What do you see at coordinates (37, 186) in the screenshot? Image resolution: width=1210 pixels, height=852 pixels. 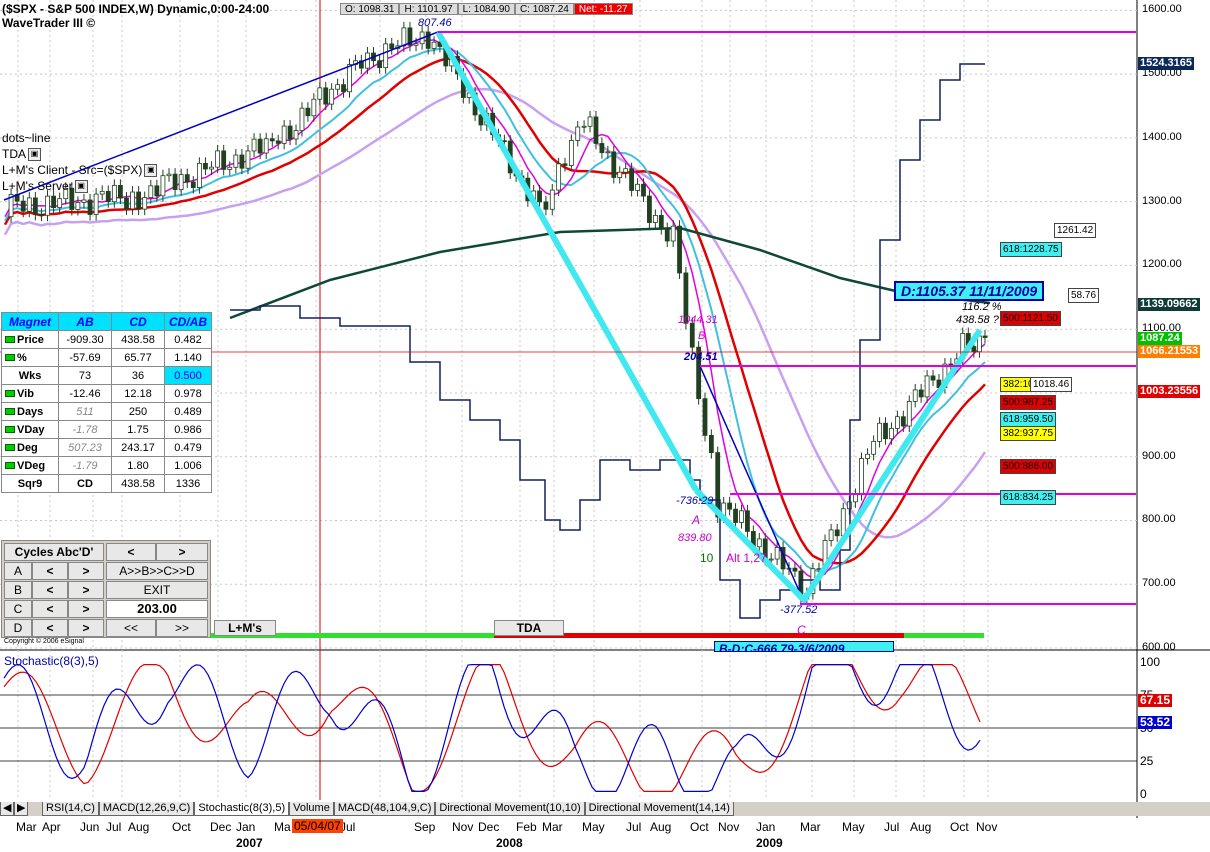 I see `study-label: L+M's Server` at bounding box center [37, 186].